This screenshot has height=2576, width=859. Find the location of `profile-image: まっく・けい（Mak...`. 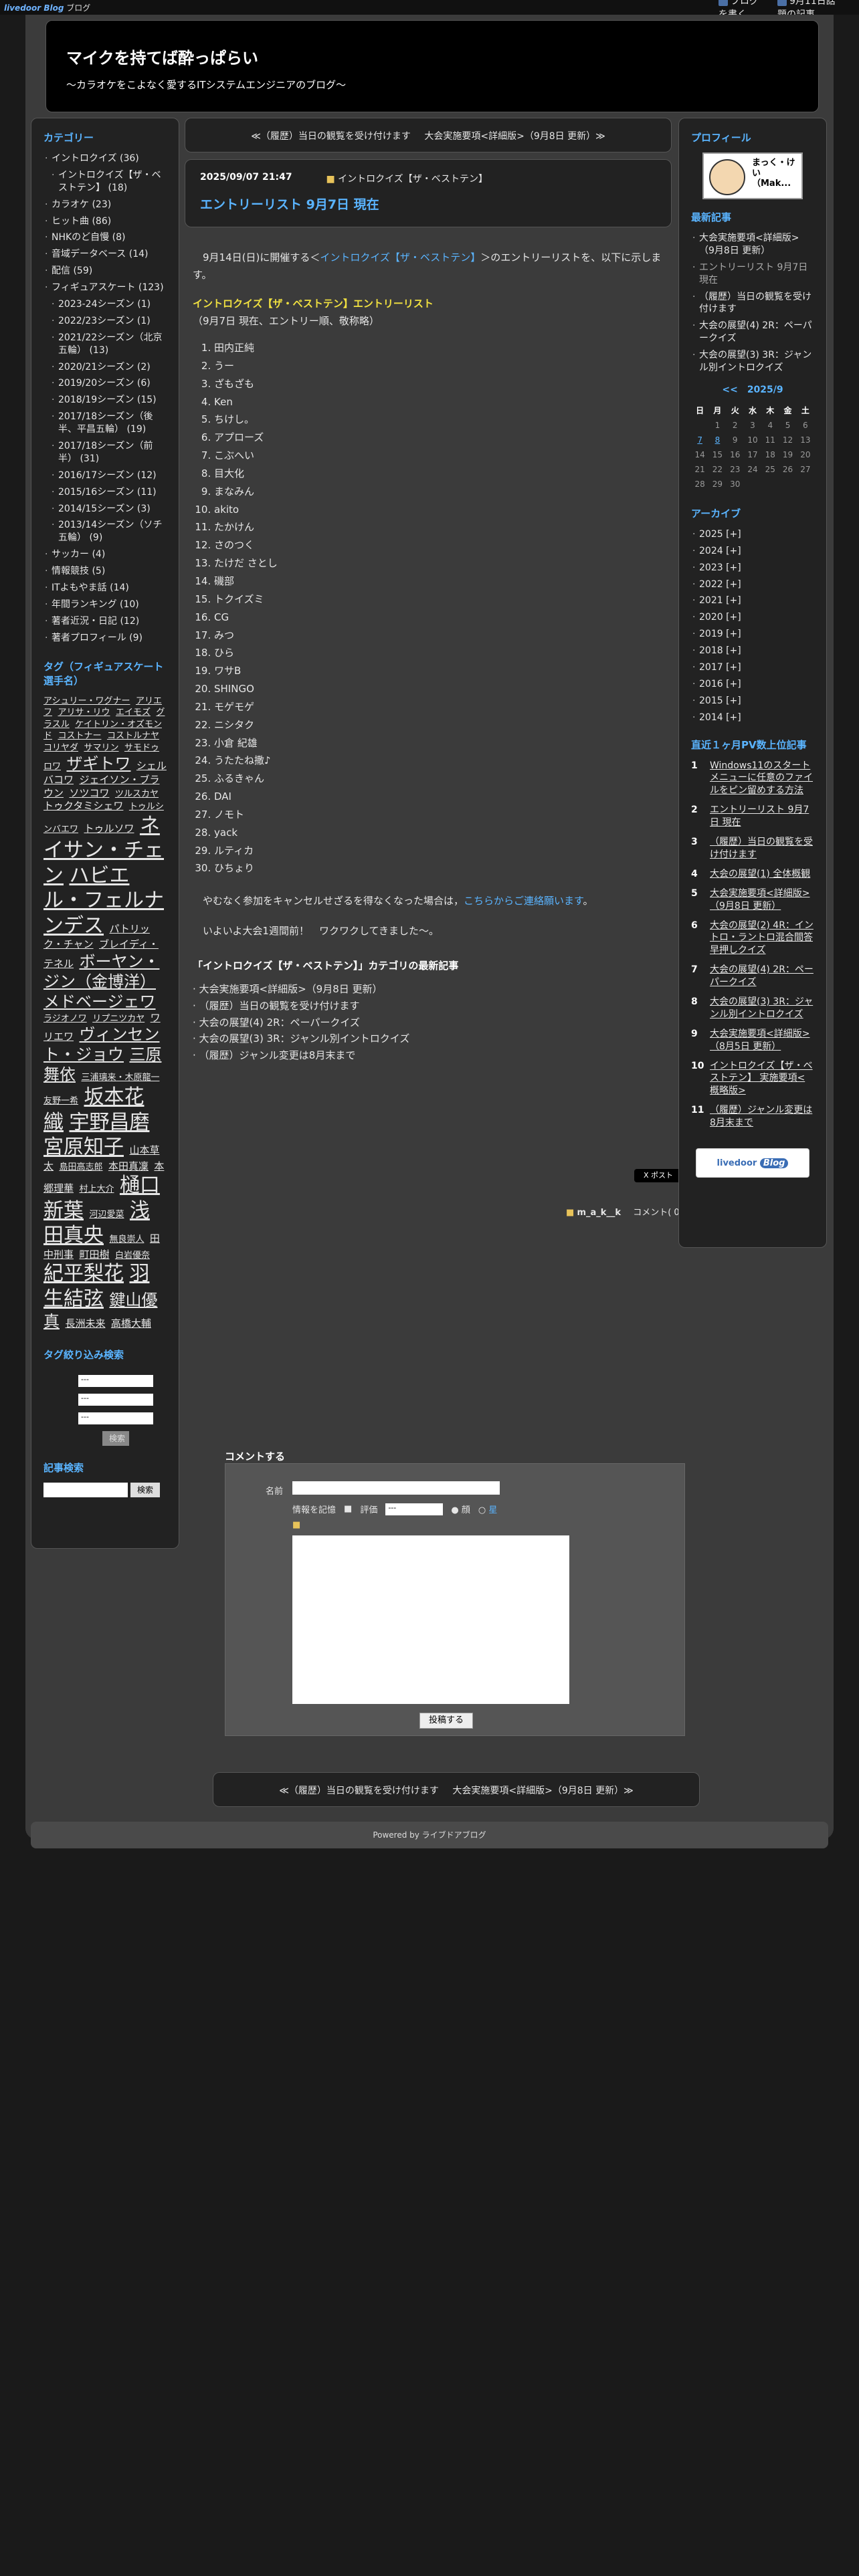

profile-image: まっく・けい（Mak... is located at coordinates (752, 175).